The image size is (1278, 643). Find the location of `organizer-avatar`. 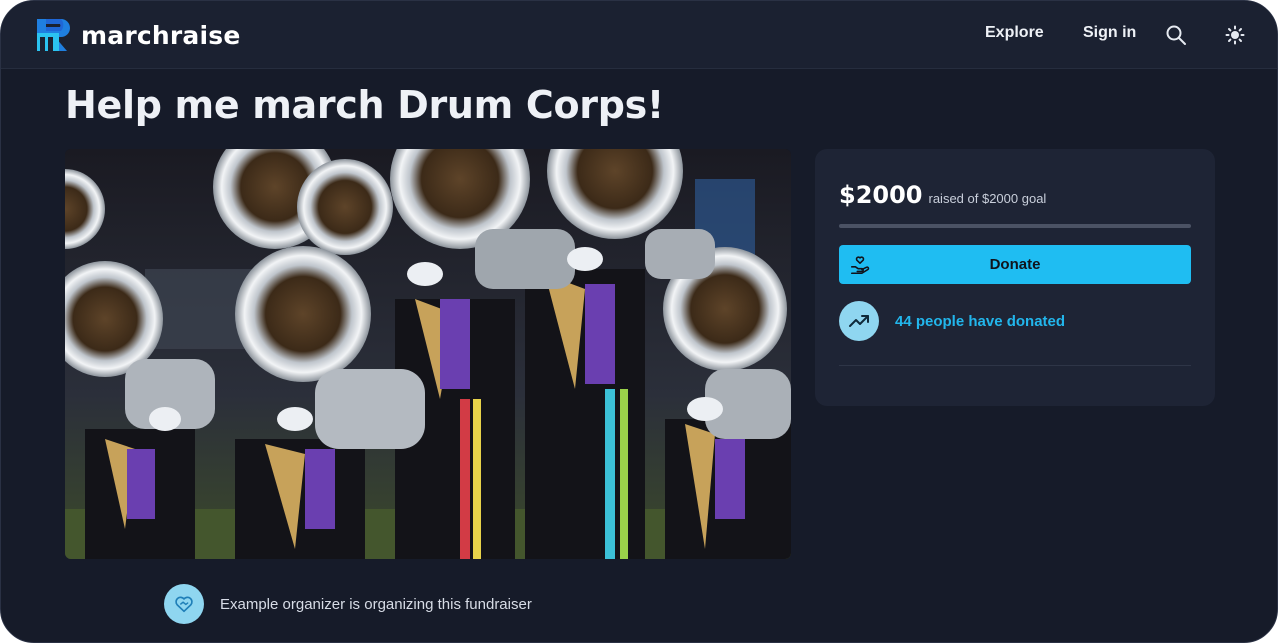

organizer-avatar is located at coordinates (184, 604).